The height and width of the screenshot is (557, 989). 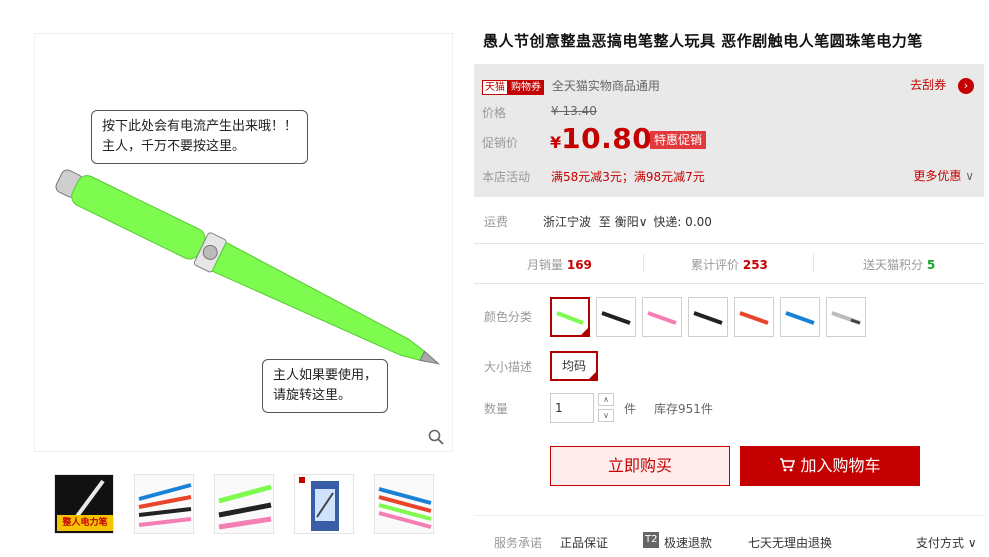 What do you see at coordinates (715, 265) in the screenshot?
I see `total-reviews-label: 累计评价` at bounding box center [715, 265].